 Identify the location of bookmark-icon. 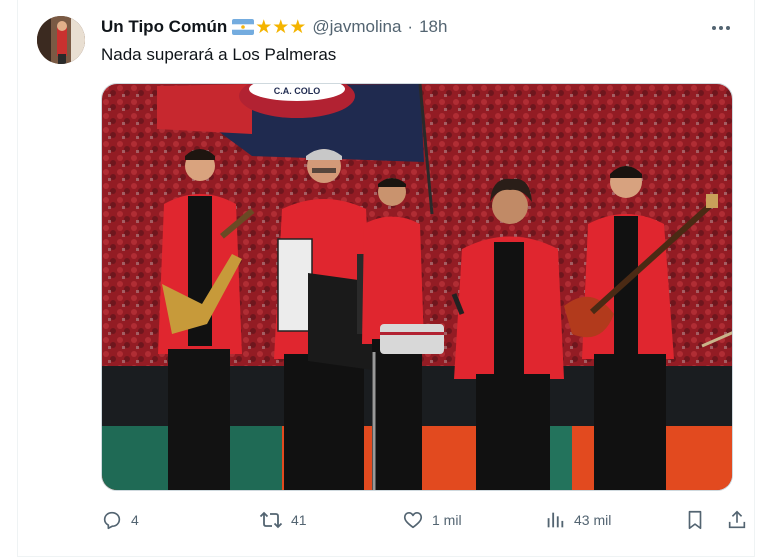
(695, 520).